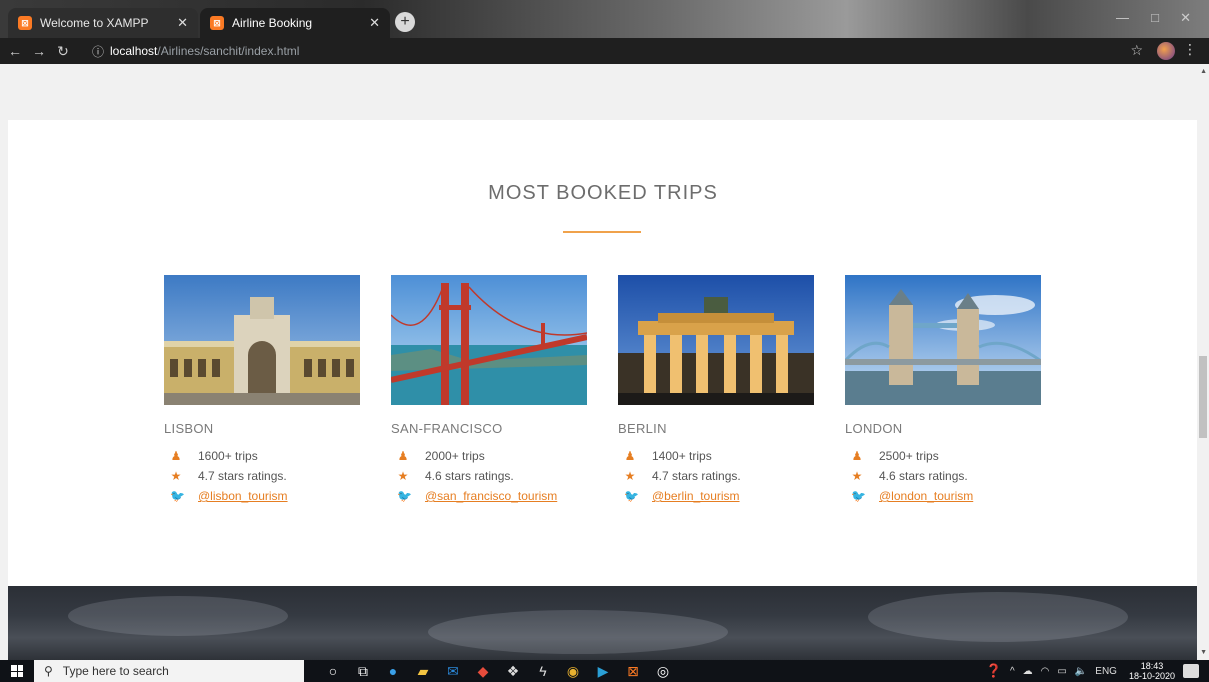 Image resolution: width=1209 pixels, height=682 pixels. I want to click on page-scrollbar: ▲ ▼, so click(1203, 362).